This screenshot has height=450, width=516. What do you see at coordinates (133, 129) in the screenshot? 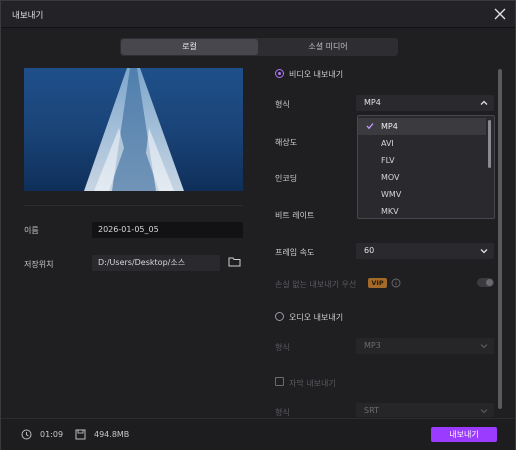
I see `video-preview` at bounding box center [133, 129].